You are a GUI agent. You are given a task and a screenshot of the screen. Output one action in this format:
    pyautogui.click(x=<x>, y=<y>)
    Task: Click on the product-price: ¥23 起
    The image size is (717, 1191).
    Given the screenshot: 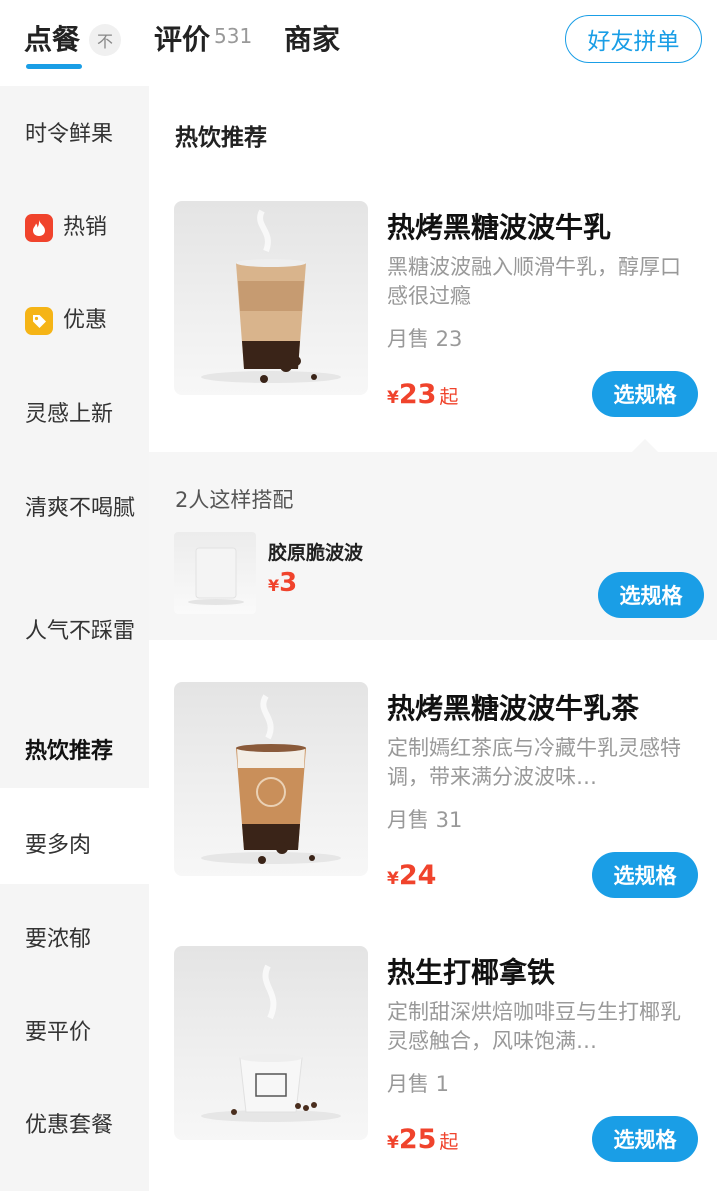 What is the action you would take?
    pyautogui.click(x=422, y=394)
    